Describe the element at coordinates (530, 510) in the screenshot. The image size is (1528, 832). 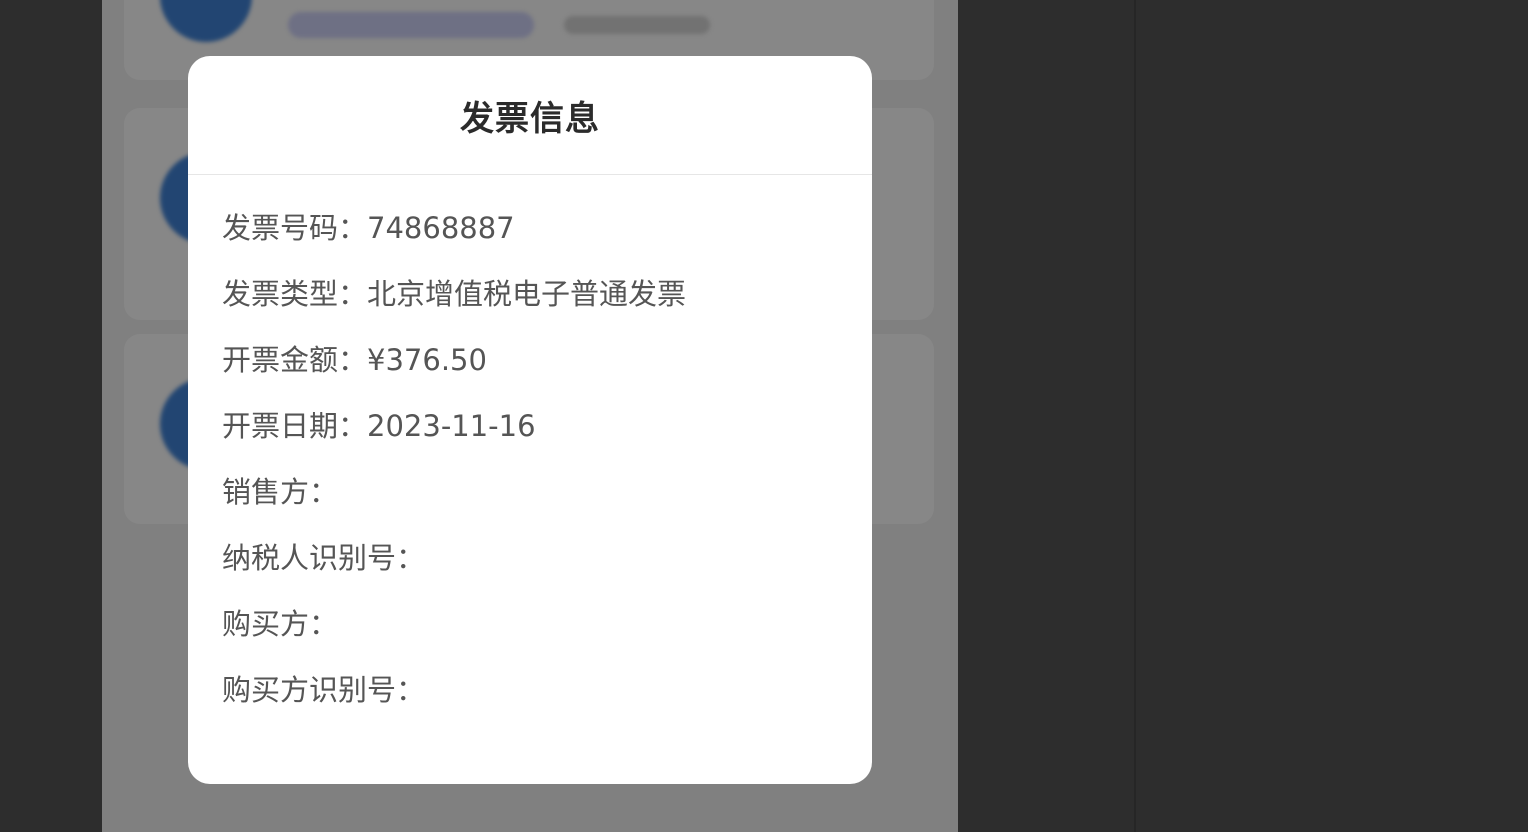
I see `seller-row: 销售方：` at that location.